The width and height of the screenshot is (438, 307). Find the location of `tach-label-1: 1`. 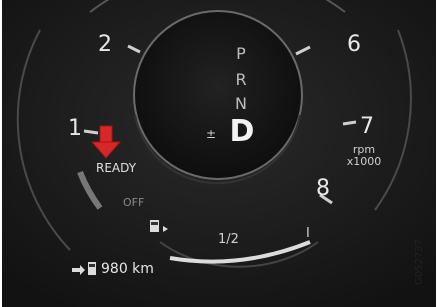

tach-label-1: 1 is located at coordinates (75, 128).